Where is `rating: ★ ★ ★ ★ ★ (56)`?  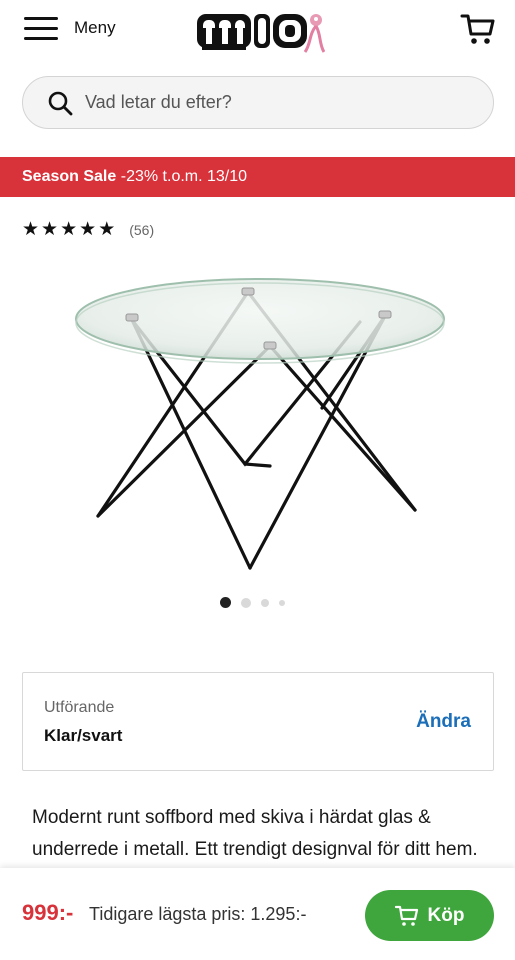 rating: ★ ★ ★ ★ ★ (56) is located at coordinates (88, 230).